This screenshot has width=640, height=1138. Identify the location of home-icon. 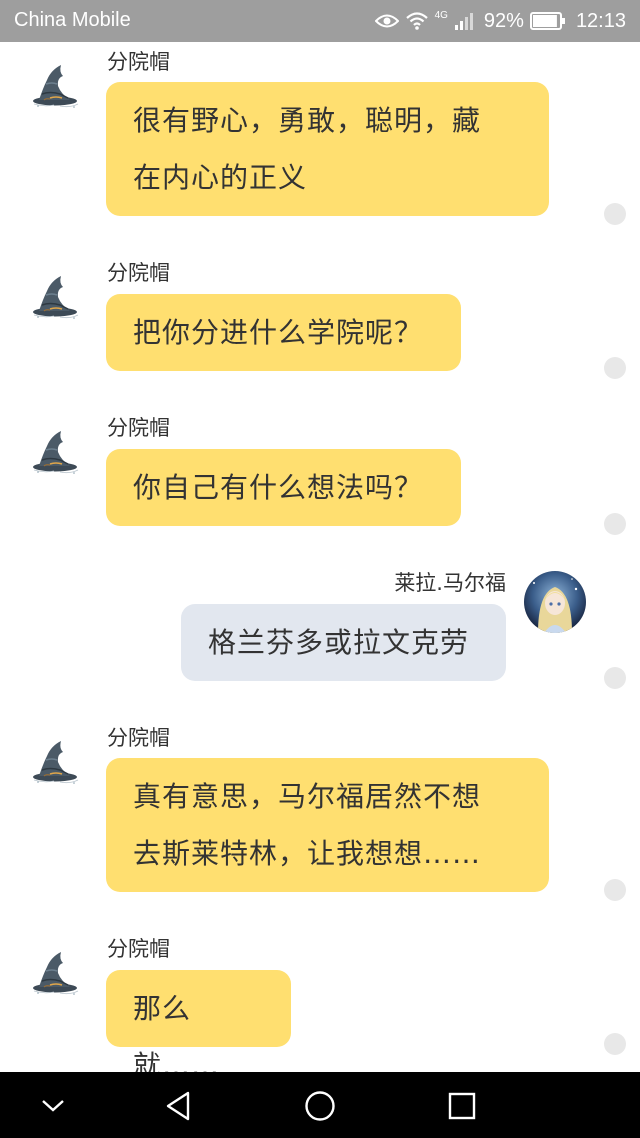
(320, 1106).